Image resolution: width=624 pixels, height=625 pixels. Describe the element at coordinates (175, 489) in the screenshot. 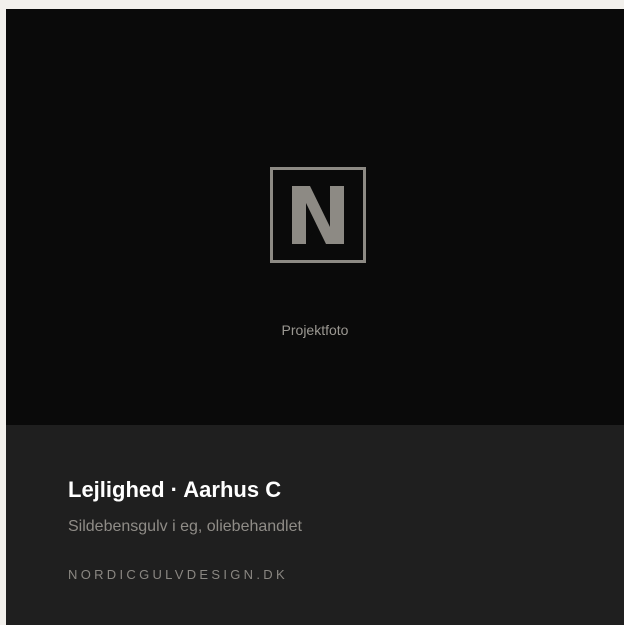

I see `project-title: Lejlighed · Aarhus C` at that location.